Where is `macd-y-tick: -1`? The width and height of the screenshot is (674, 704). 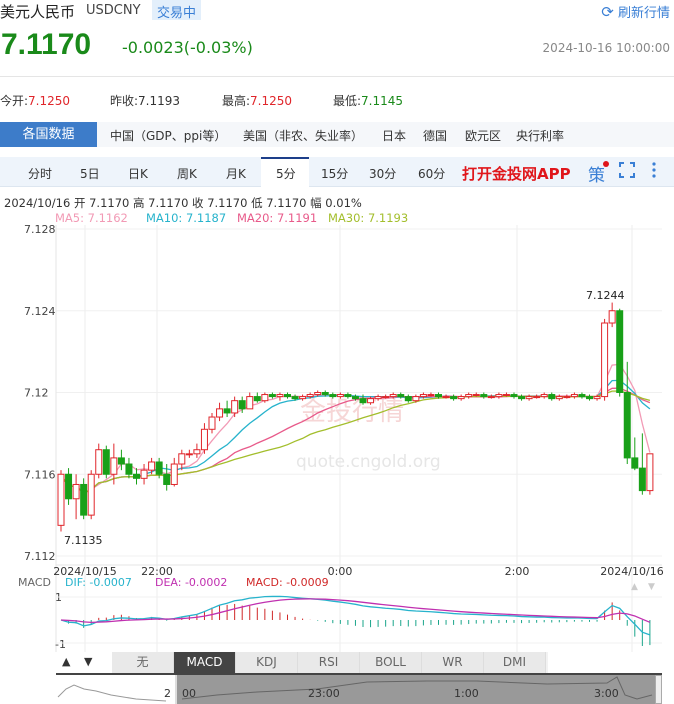 macd-y-tick: -1 is located at coordinates (60, 644).